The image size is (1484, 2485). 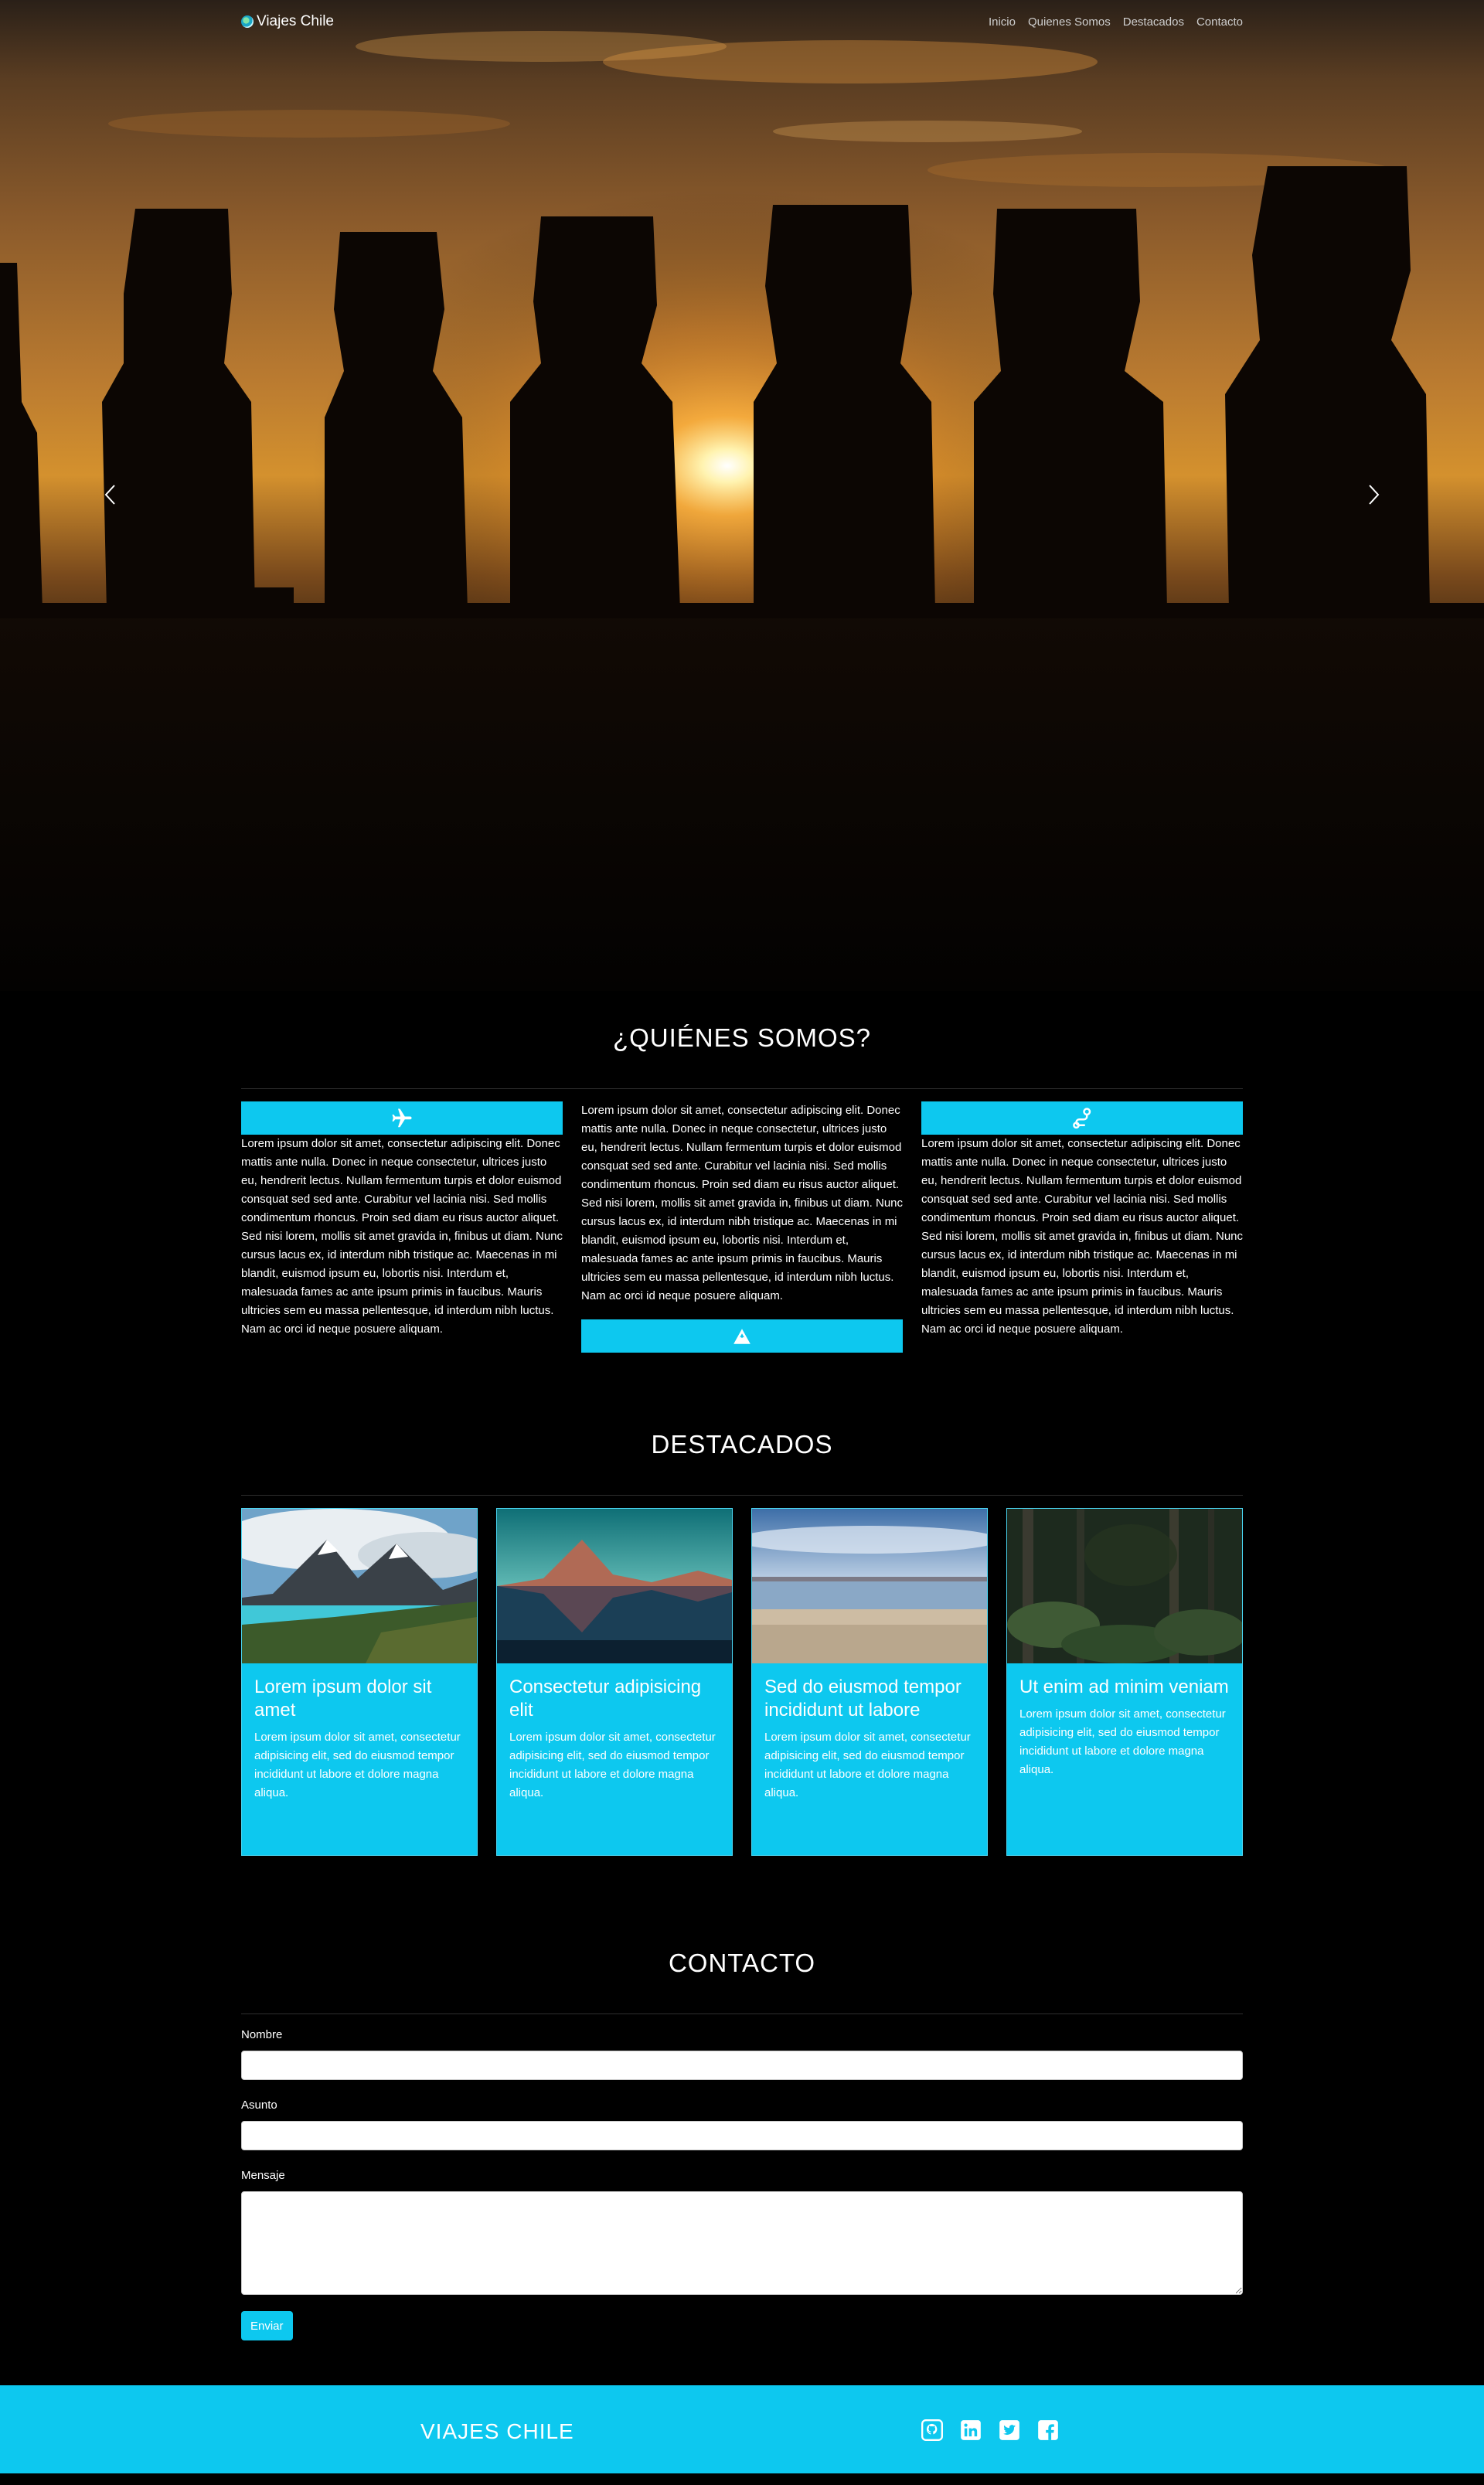 What do you see at coordinates (742, 1444) in the screenshot?
I see `featured-title: DESTACADOS` at bounding box center [742, 1444].